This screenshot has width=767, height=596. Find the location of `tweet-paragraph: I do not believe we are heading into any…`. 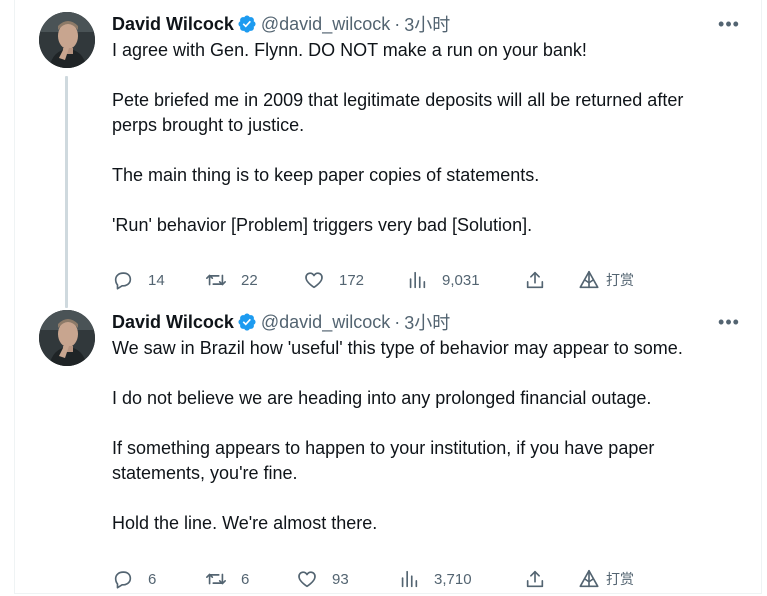

tweet-paragraph: I do not believe we are heading into any… is located at coordinates (382, 398).